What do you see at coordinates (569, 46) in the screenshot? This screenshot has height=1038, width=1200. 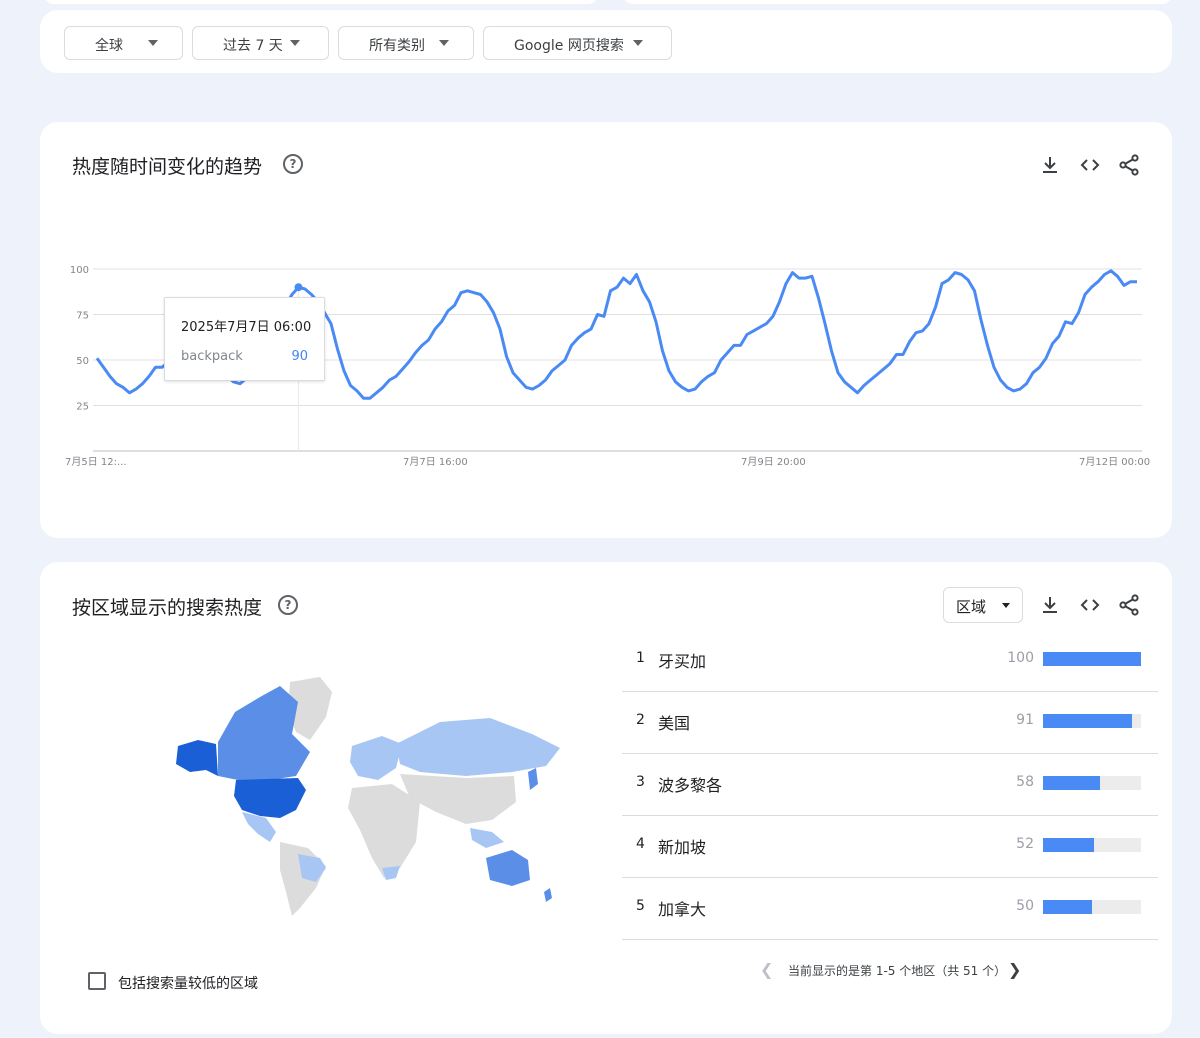 I see `search-type-filter-label: Google 网页搜索` at bounding box center [569, 46].